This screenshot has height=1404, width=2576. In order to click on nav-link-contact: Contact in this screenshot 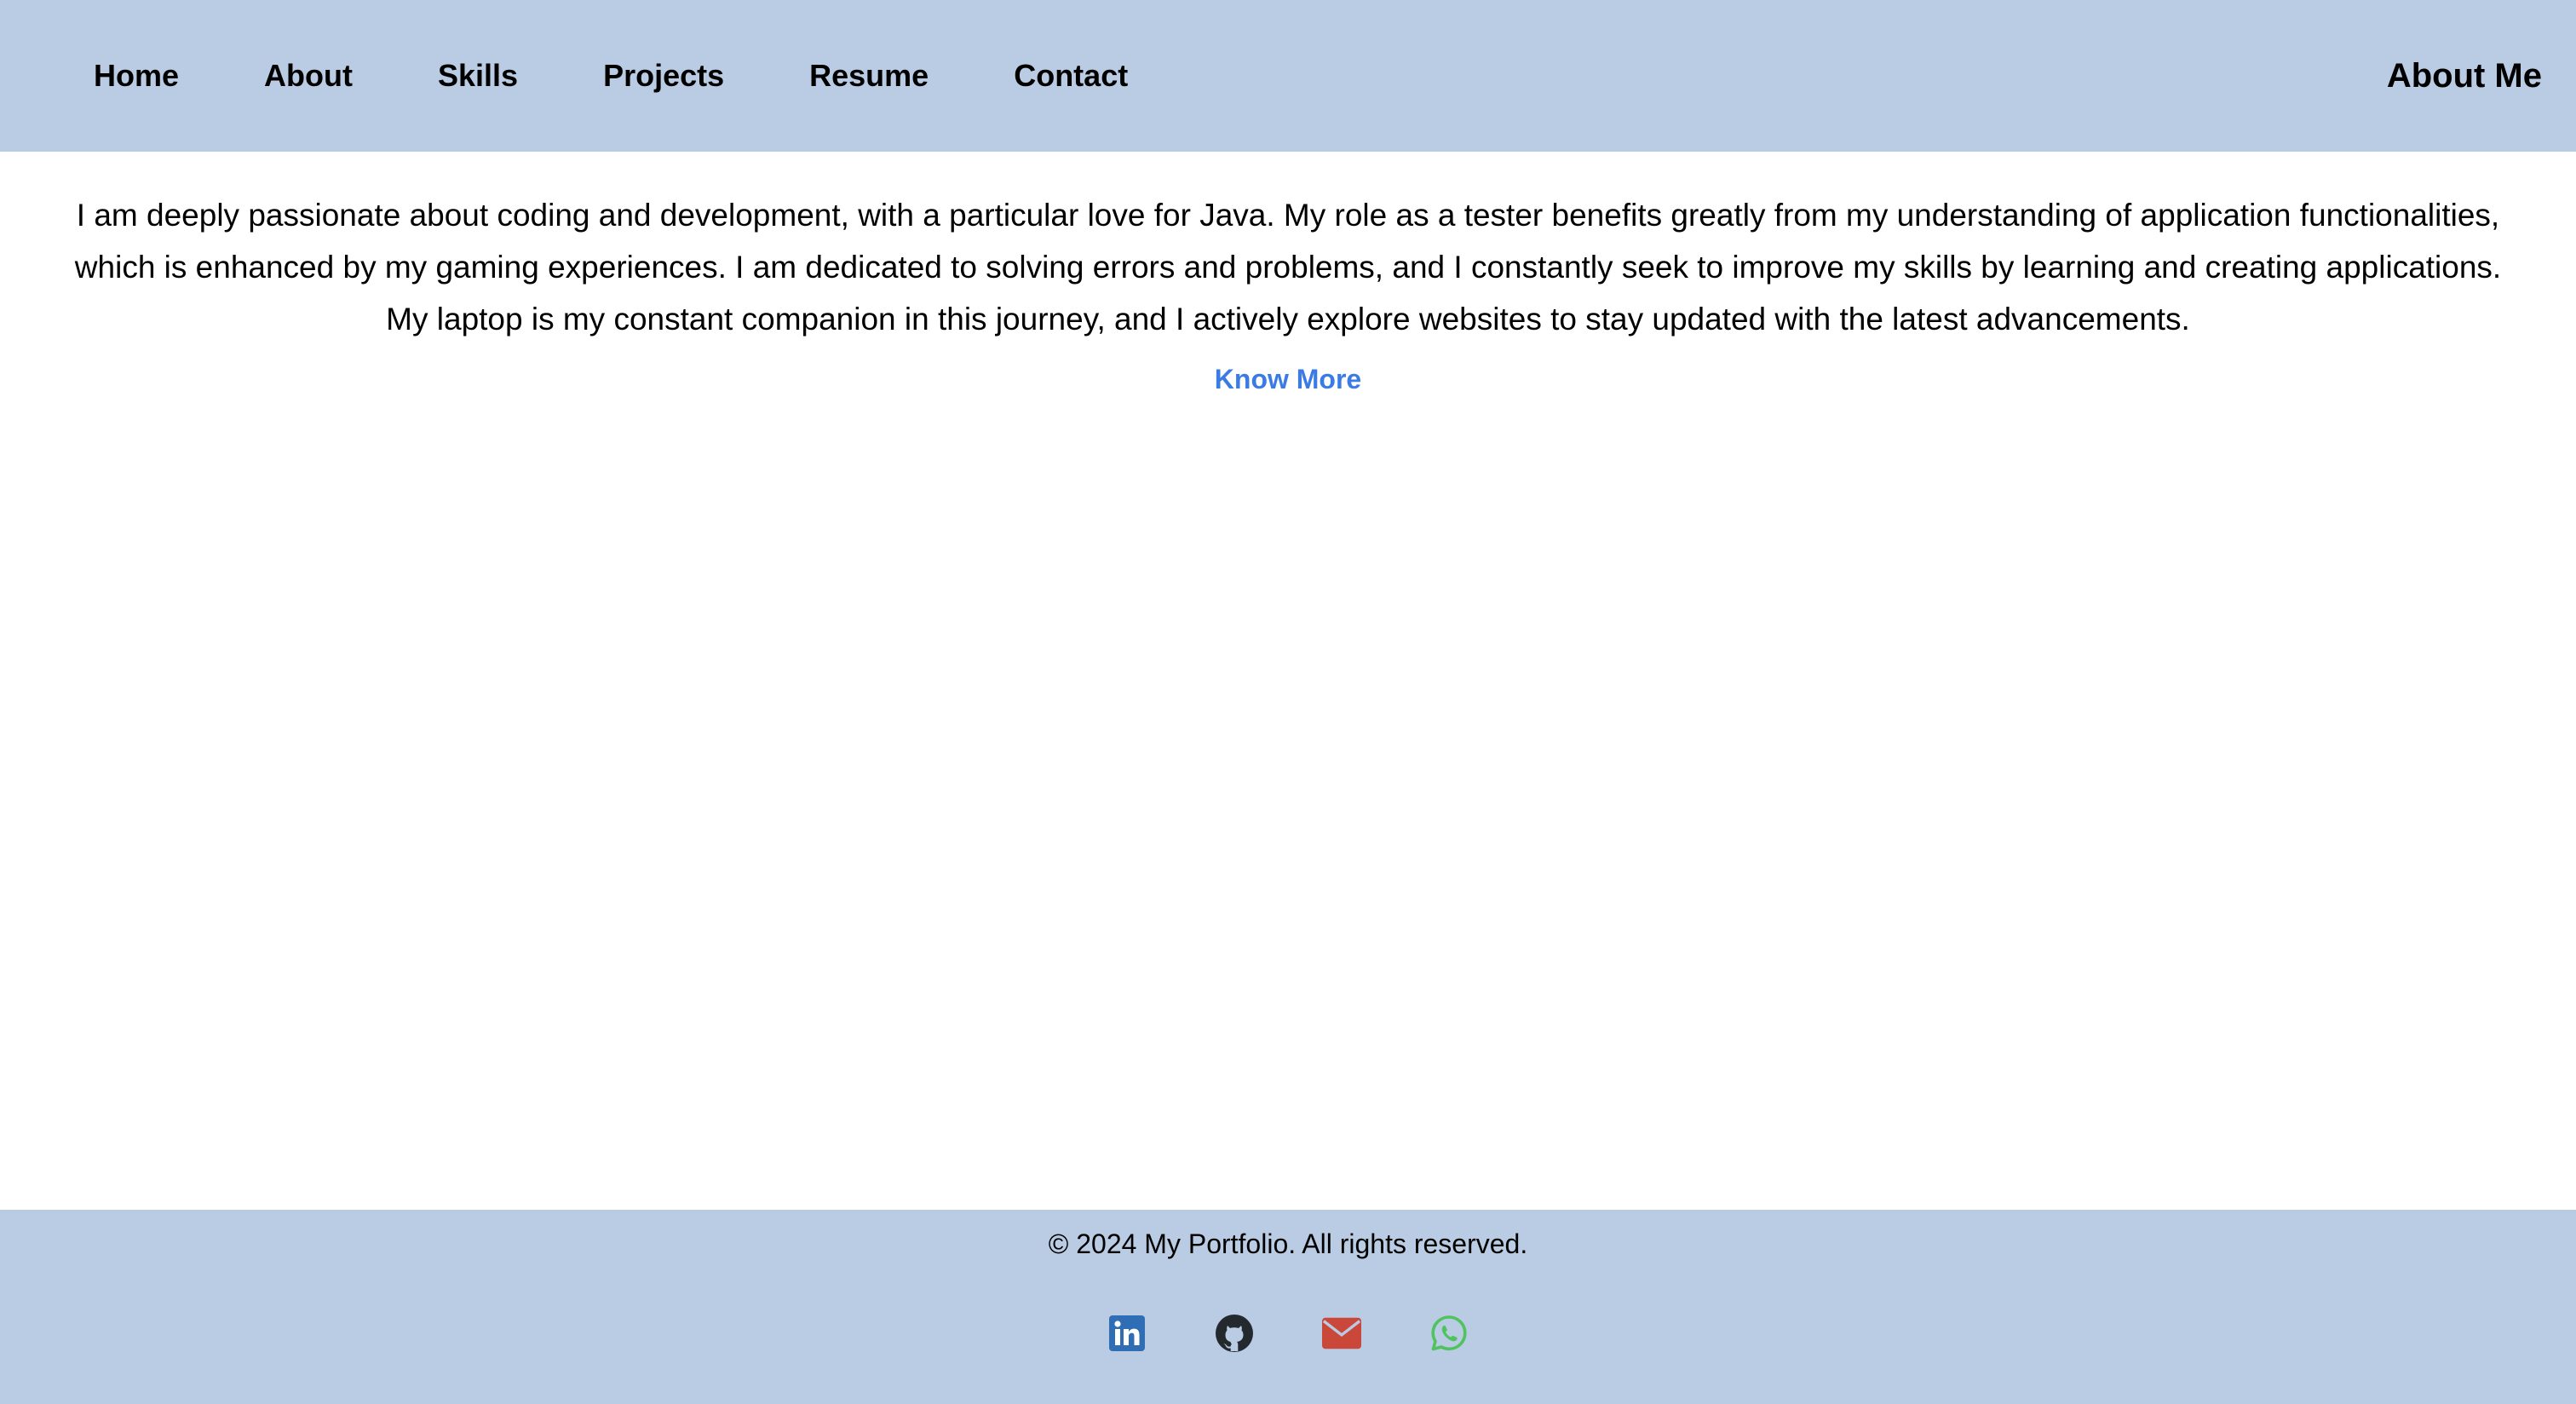, I will do `click(1071, 76)`.